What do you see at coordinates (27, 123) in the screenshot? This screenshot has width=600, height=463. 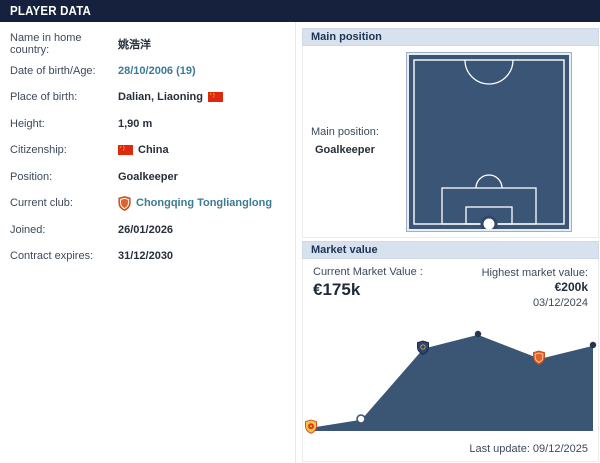 I see `row-label: Height:` at bounding box center [27, 123].